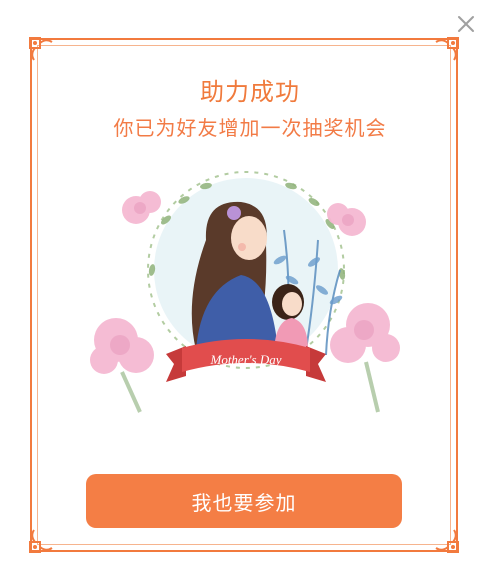 Image resolution: width=500 pixels, height=584 pixels. I want to click on join-button: 我也要参加, so click(244, 501).